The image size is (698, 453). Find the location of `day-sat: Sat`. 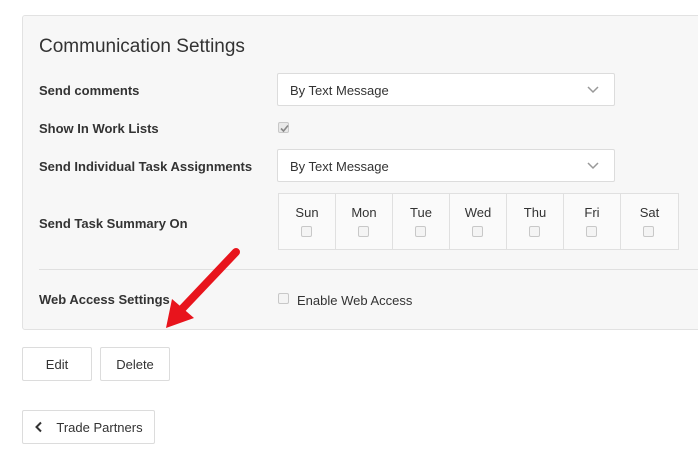

day-sat: Sat is located at coordinates (649, 221).